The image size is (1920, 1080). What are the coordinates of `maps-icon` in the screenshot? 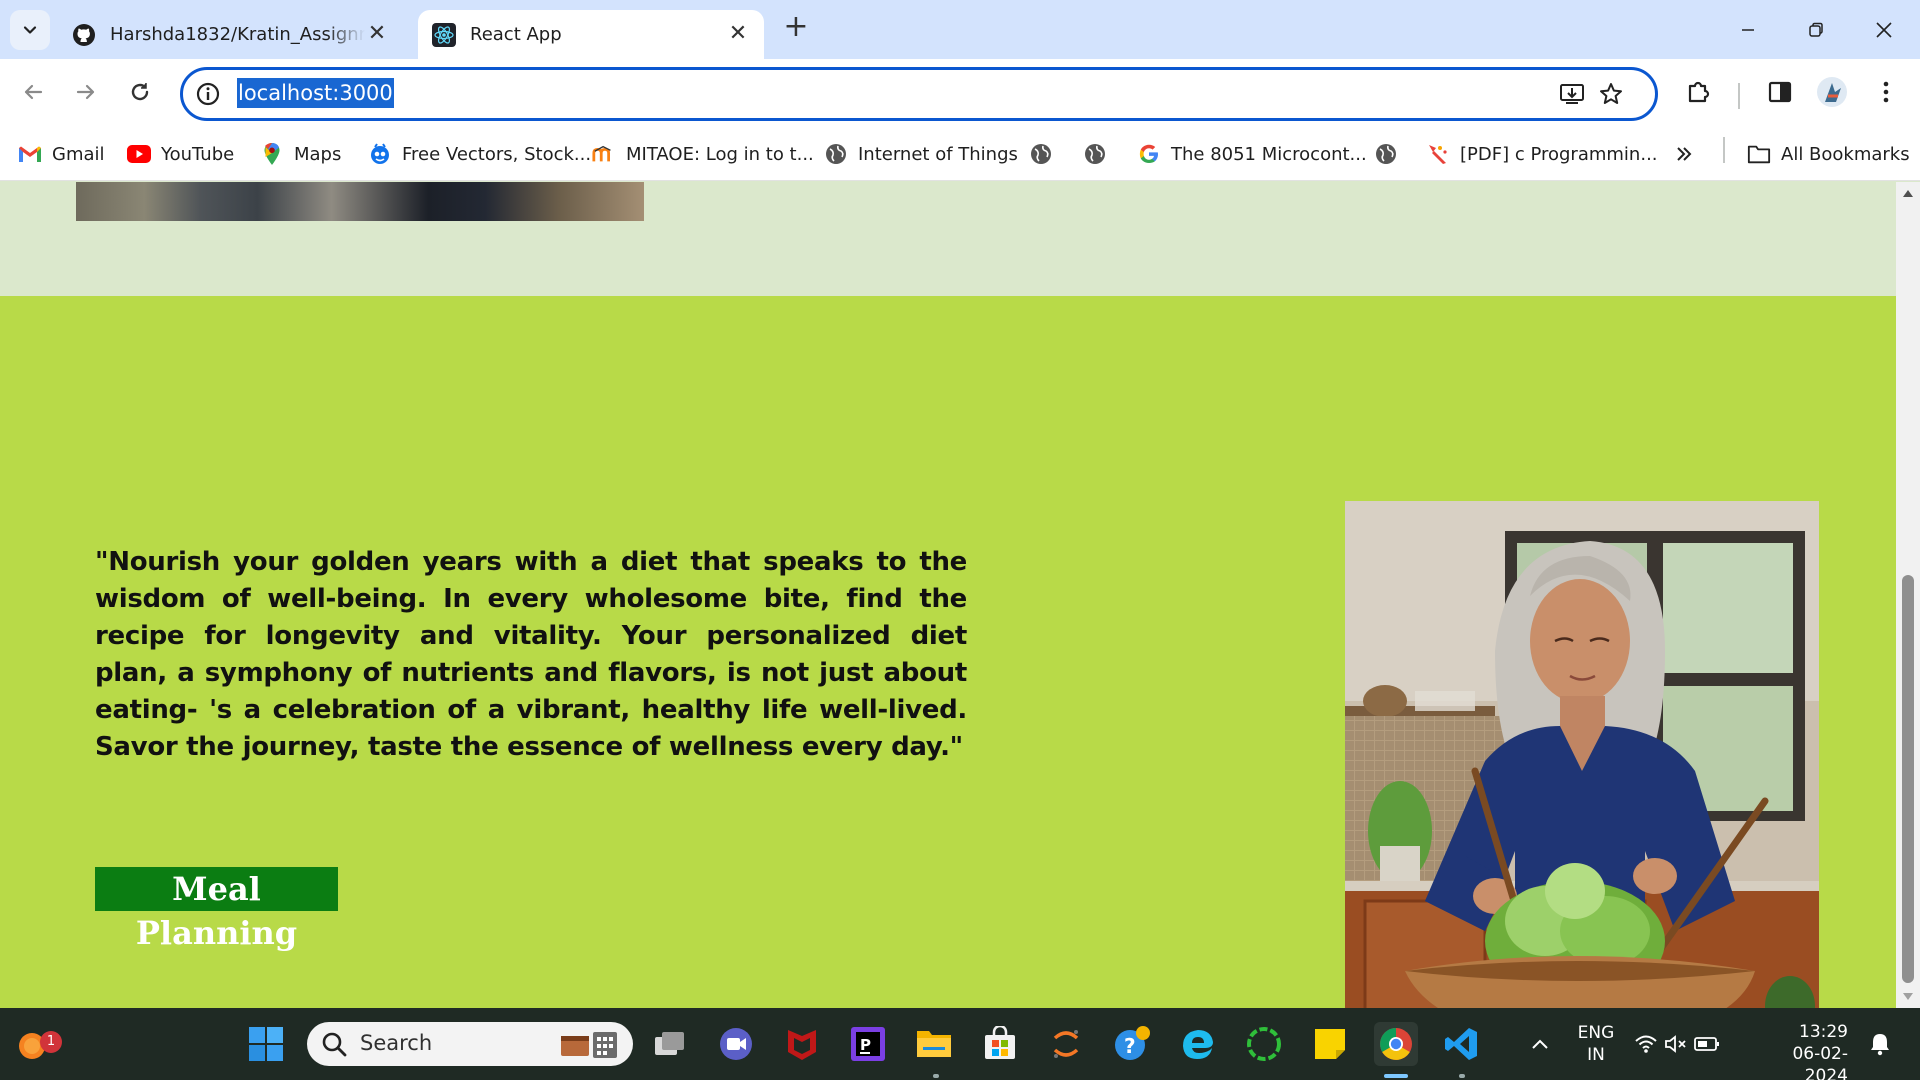 It's located at (272, 154).